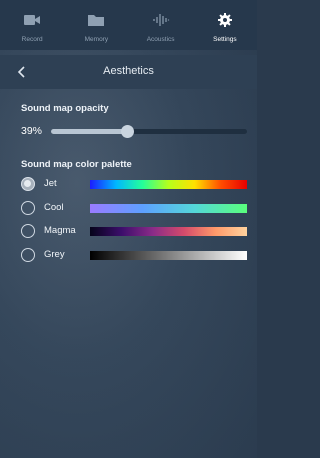  Describe the element at coordinates (128, 25) in the screenshot. I see `top-tab-bar: Record Memory Acoustics Settings` at that location.